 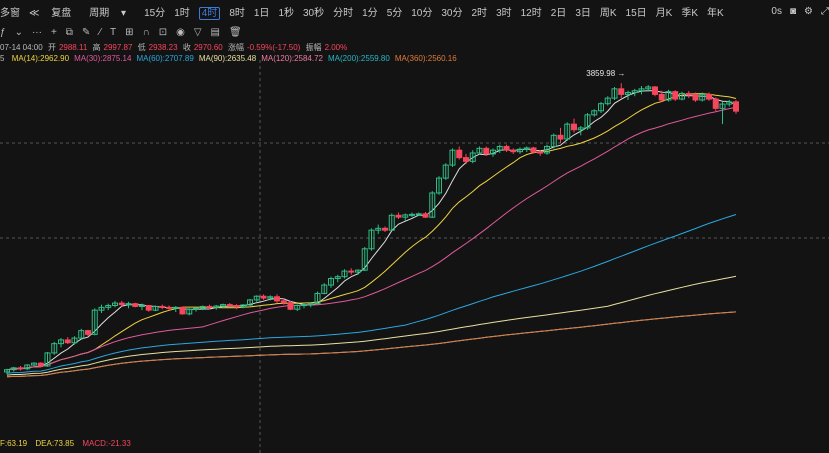 What do you see at coordinates (601, 74) in the screenshot?
I see `peak-value: 3859.98` at bounding box center [601, 74].